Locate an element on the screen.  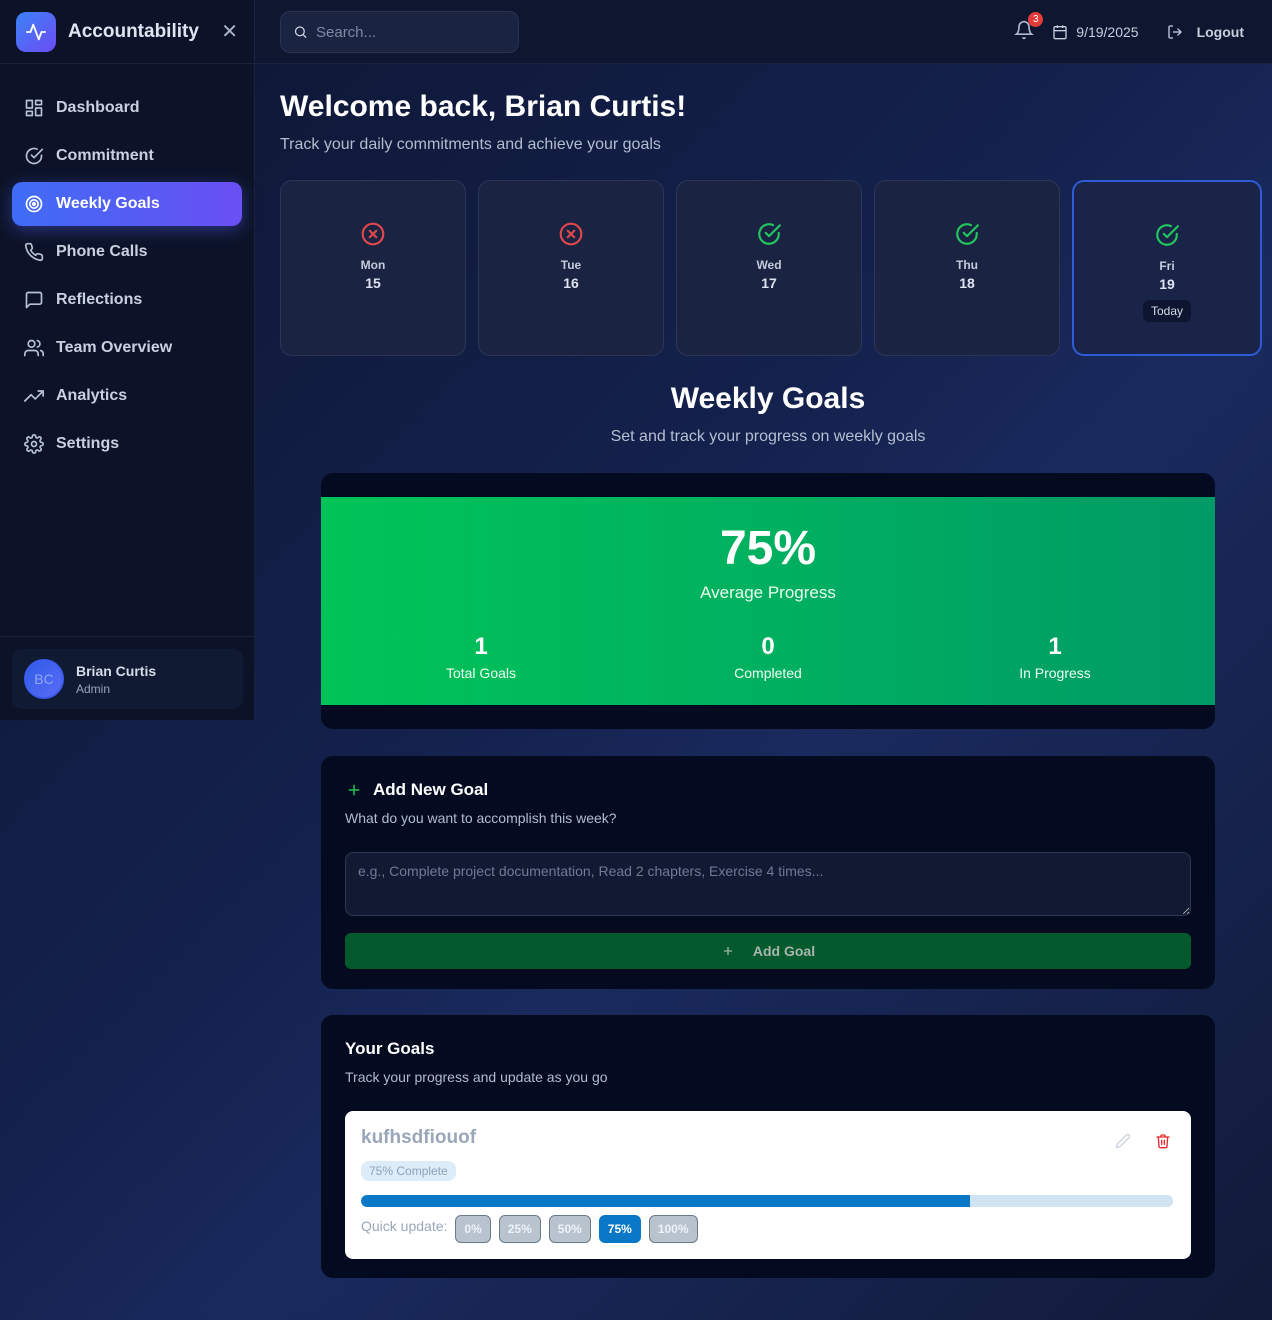
day-number: 15 is located at coordinates (373, 283).